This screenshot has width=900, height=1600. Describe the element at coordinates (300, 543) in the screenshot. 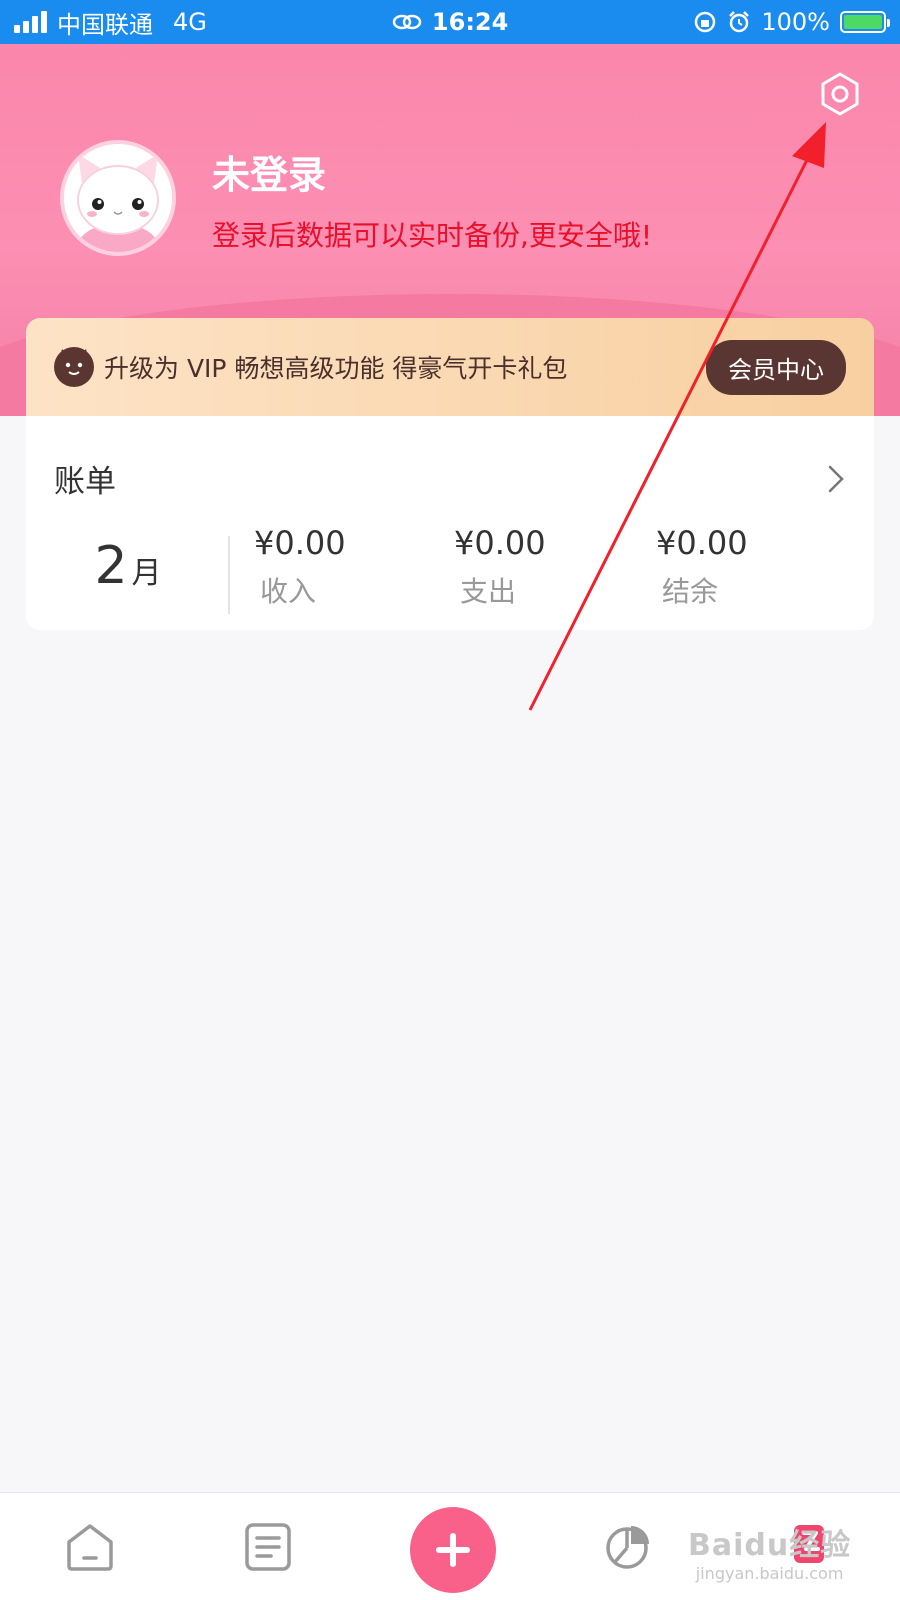

I see `income-value: ¥0.00` at that location.